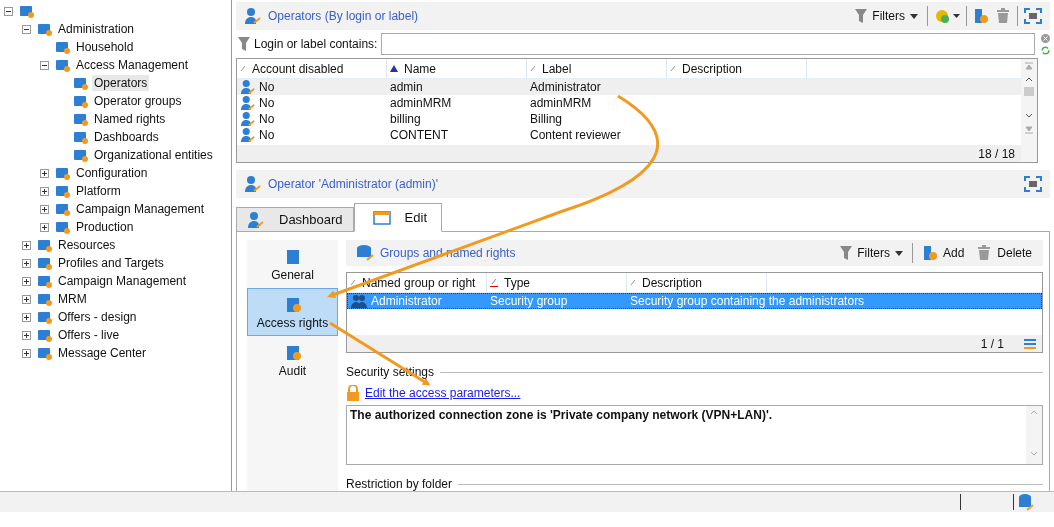 The width and height of the screenshot is (1054, 527). What do you see at coordinates (406, 301) in the screenshot?
I see `table-cell: Administrator` at bounding box center [406, 301].